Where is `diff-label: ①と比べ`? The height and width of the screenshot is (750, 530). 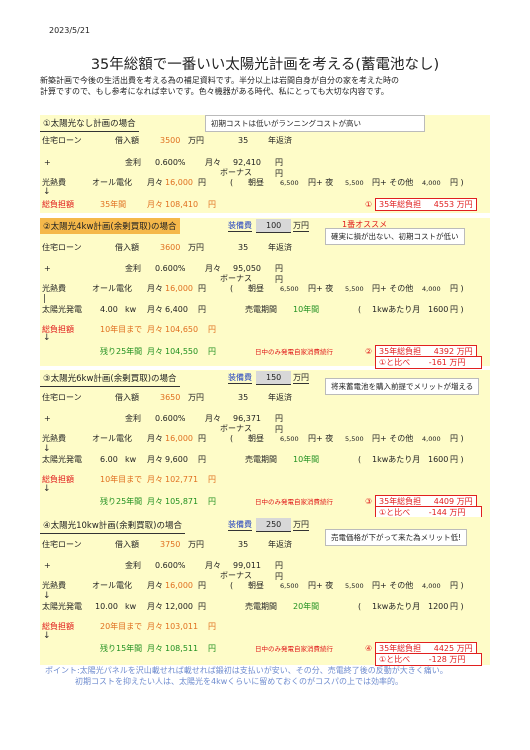
diff-label: ①と比べ is located at coordinates (395, 512).